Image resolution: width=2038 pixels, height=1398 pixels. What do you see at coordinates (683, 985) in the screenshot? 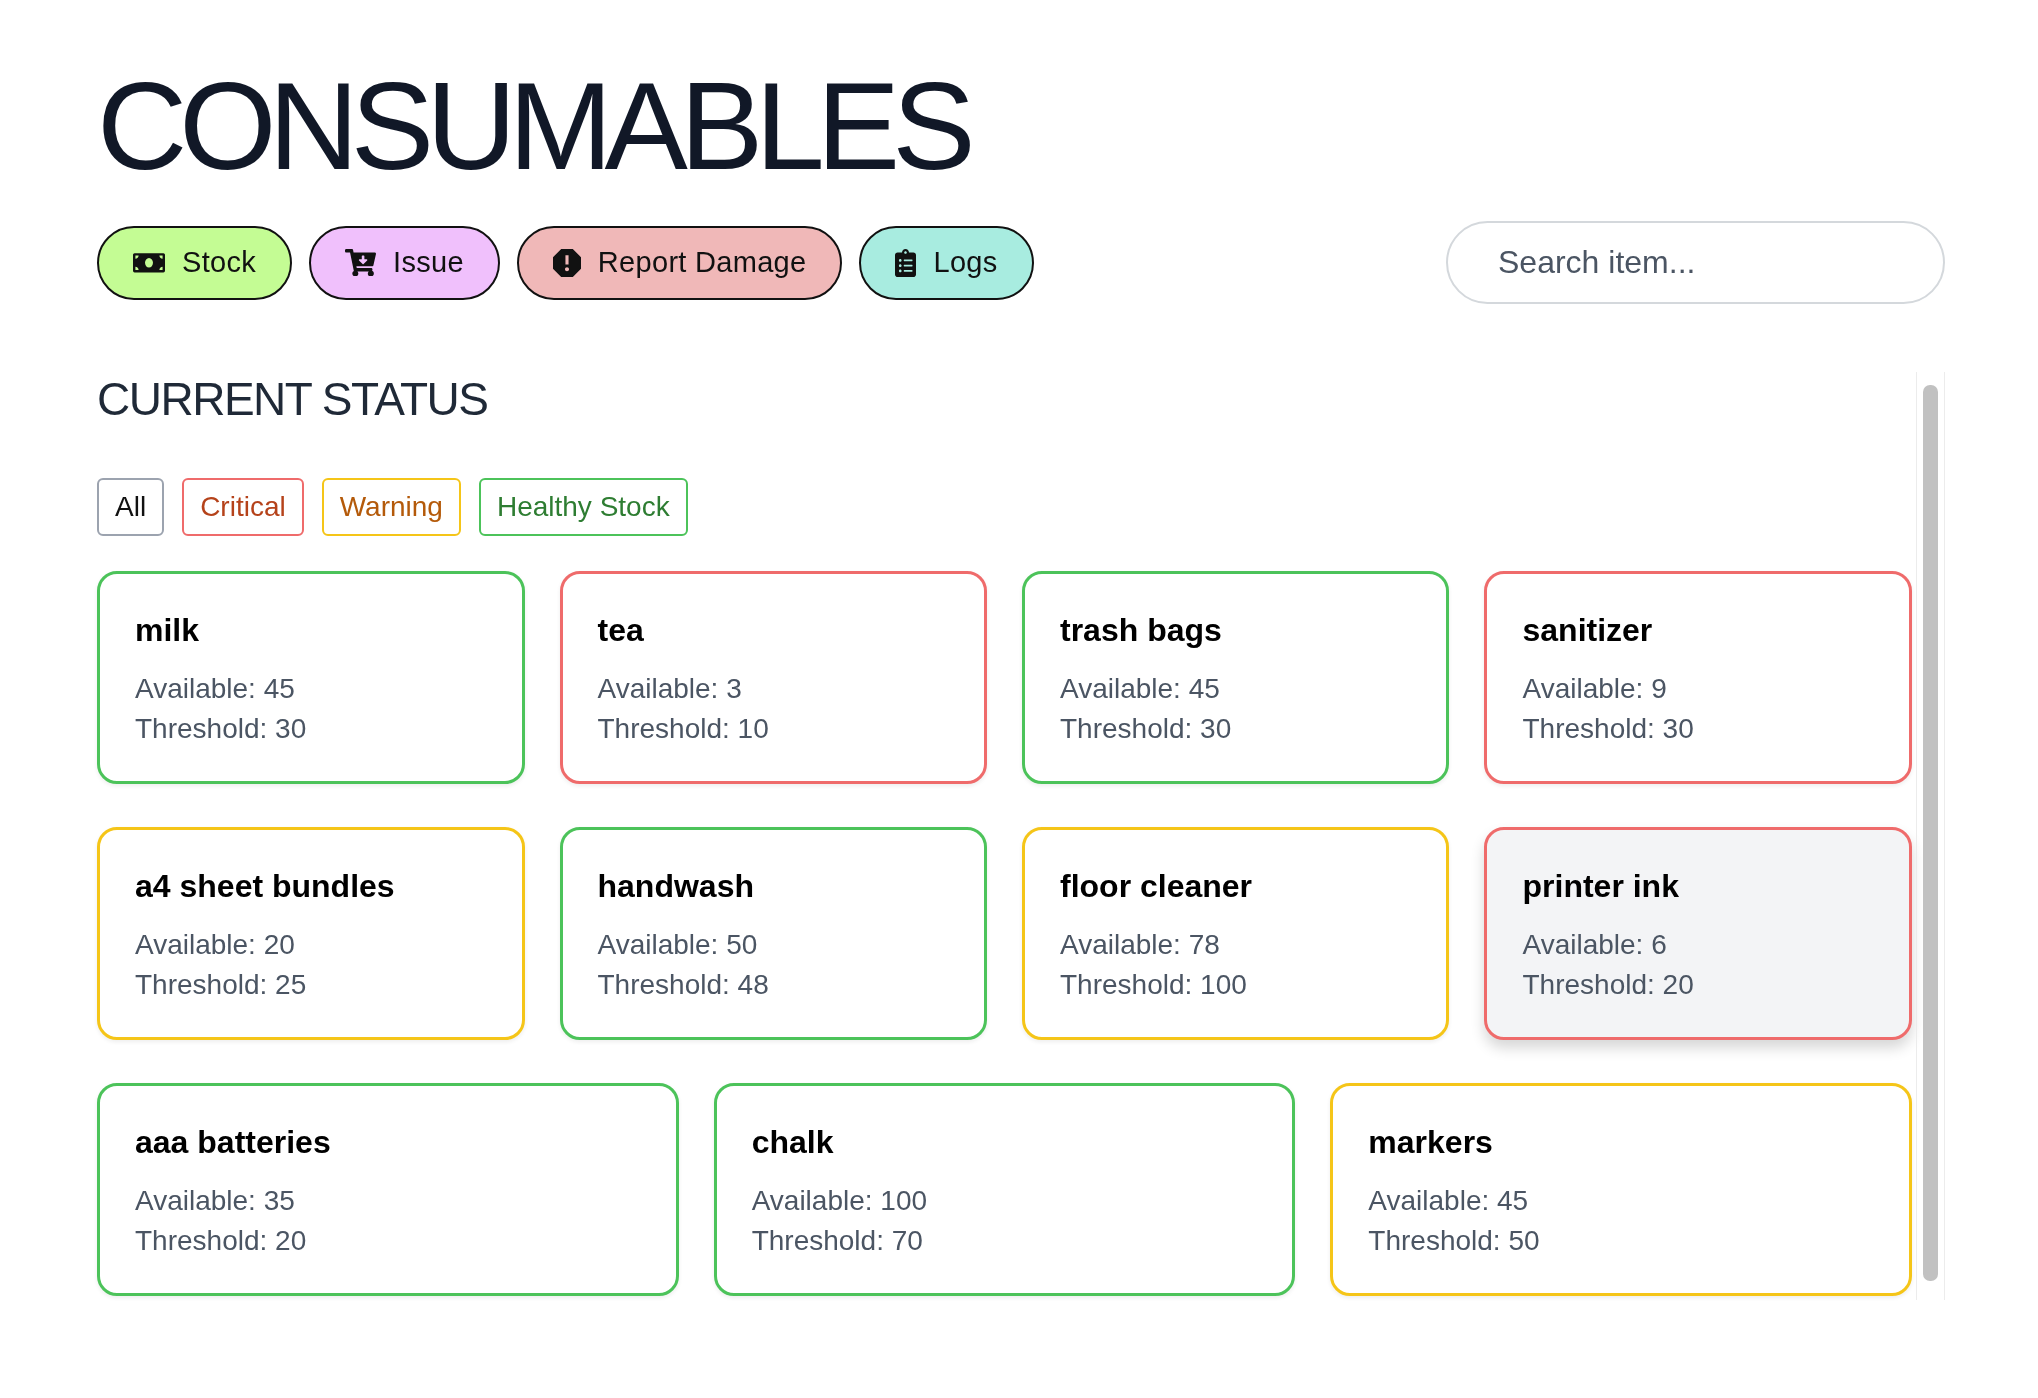
I see `threshold-value: Threshold: 48` at bounding box center [683, 985].